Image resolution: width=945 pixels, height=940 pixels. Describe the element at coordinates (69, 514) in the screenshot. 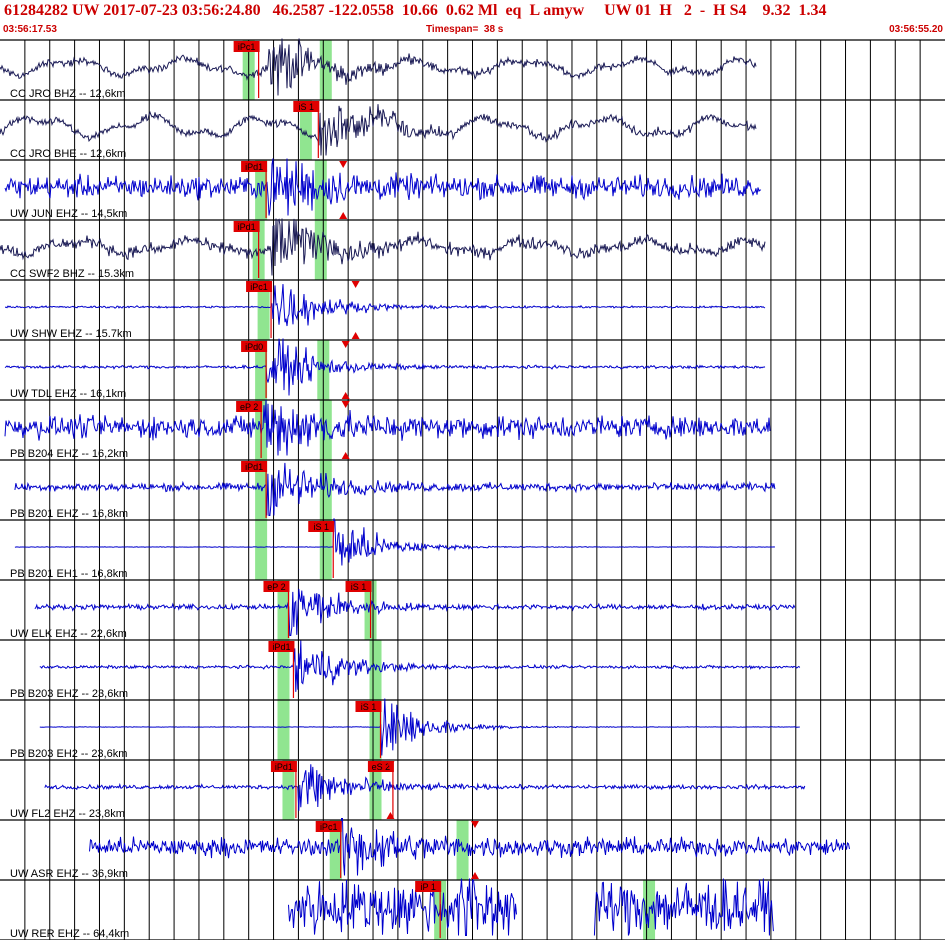

I see `station-label: PB B201 EHZ -- 16,8km` at that location.